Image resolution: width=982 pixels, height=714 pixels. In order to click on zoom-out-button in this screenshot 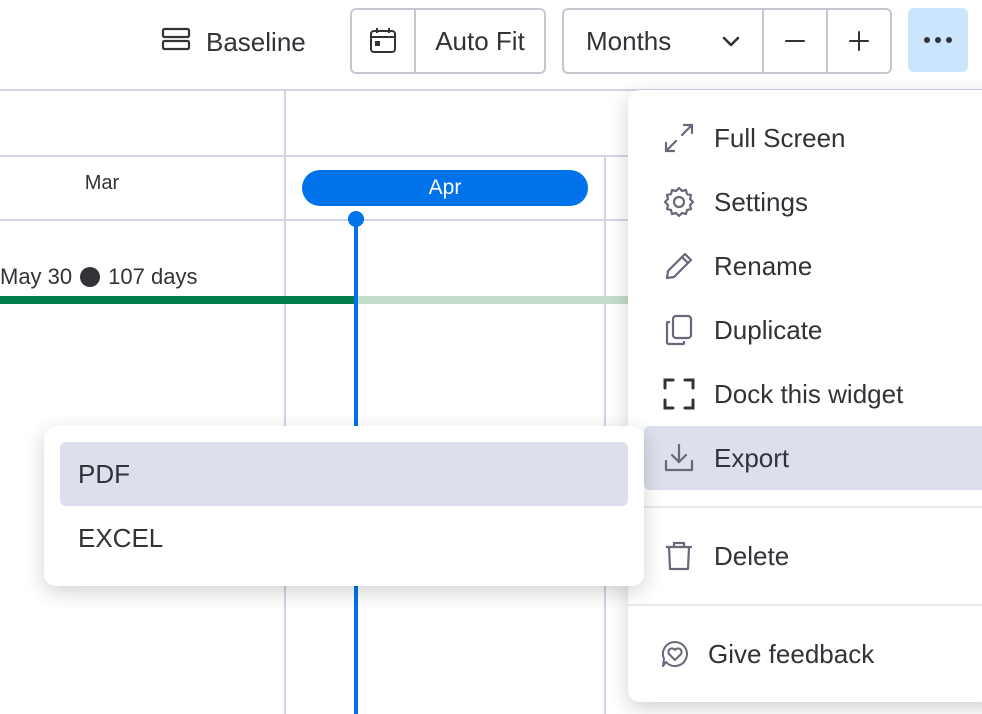, I will do `click(794, 41)`.